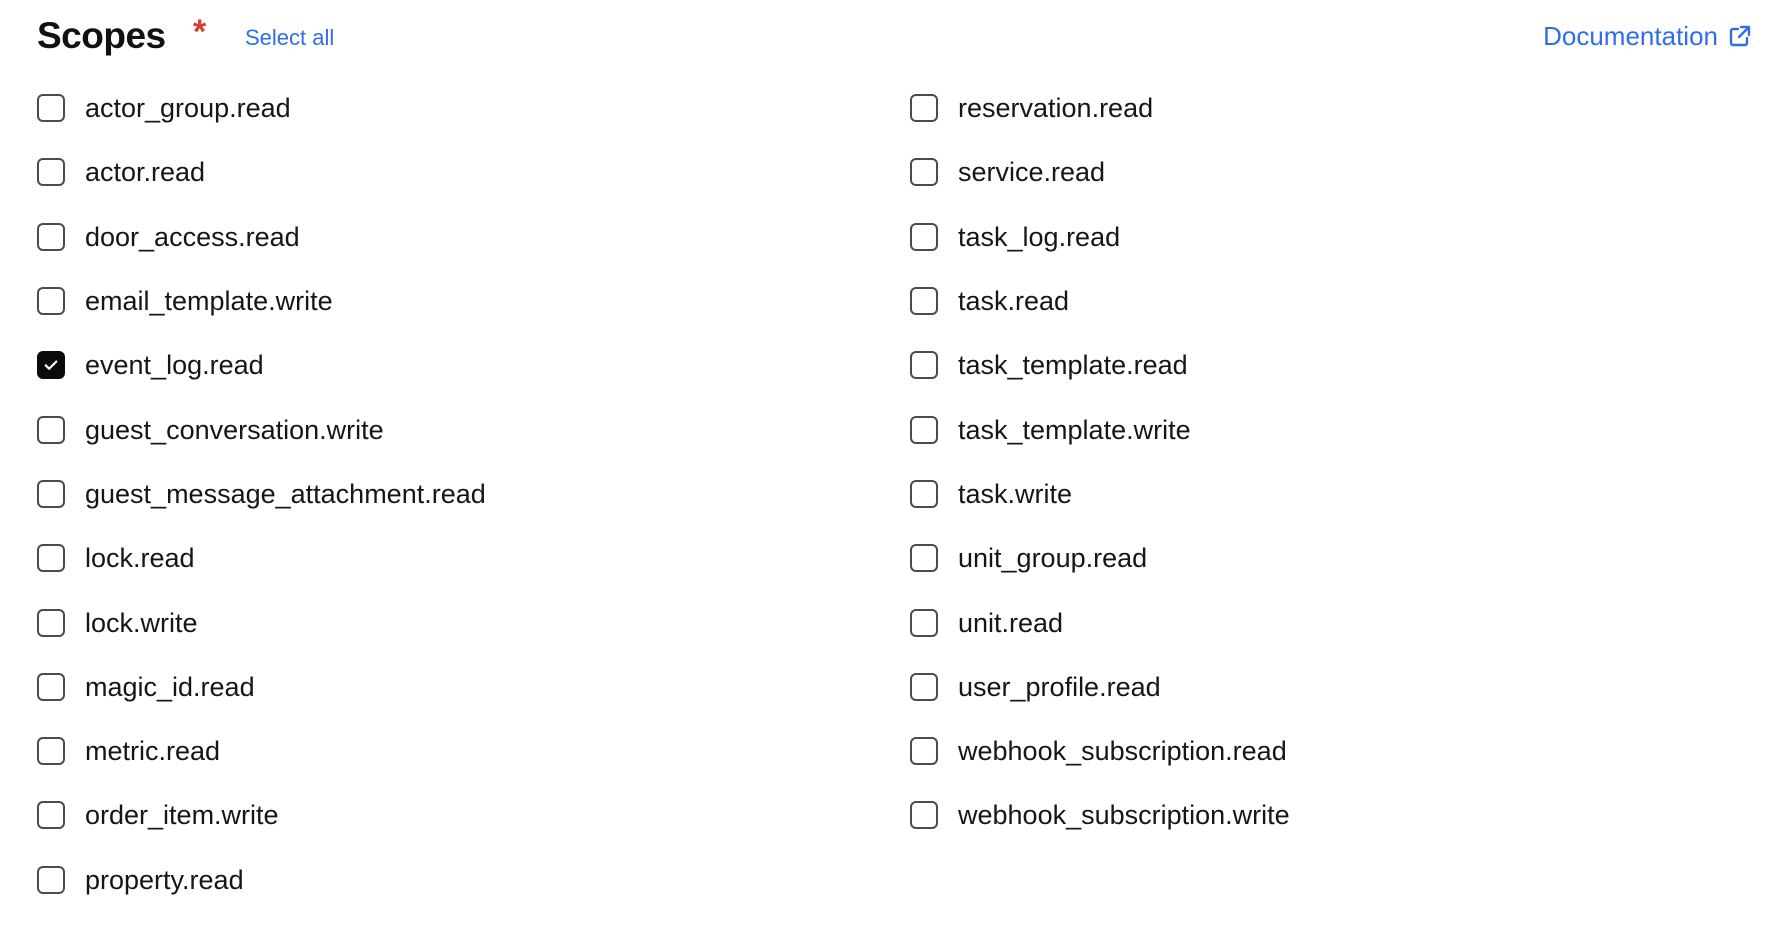  What do you see at coordinates (1014, 301) in the screenshot?
I see `scope-label: task.read` at bounding box center [1014, 301].